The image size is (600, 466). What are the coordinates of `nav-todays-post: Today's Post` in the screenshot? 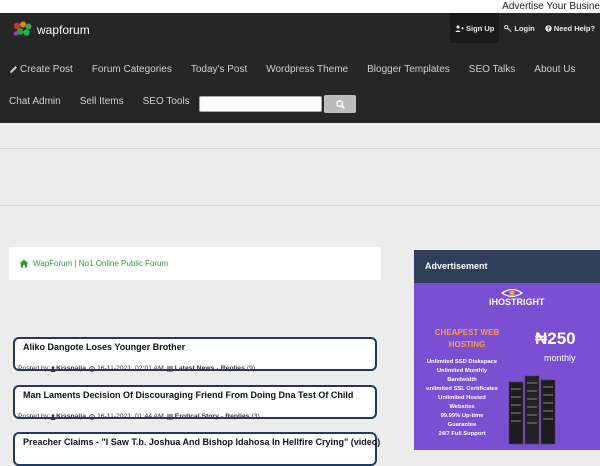 It's located at (219, 69).